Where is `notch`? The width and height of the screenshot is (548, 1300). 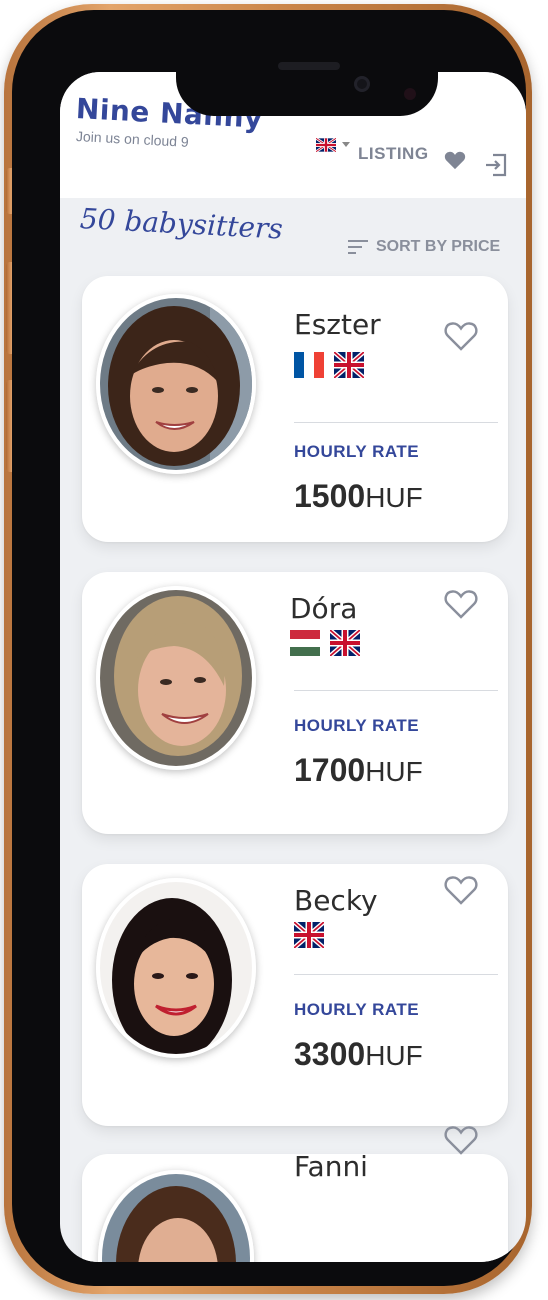
notch is located at coordinates (307, 81).